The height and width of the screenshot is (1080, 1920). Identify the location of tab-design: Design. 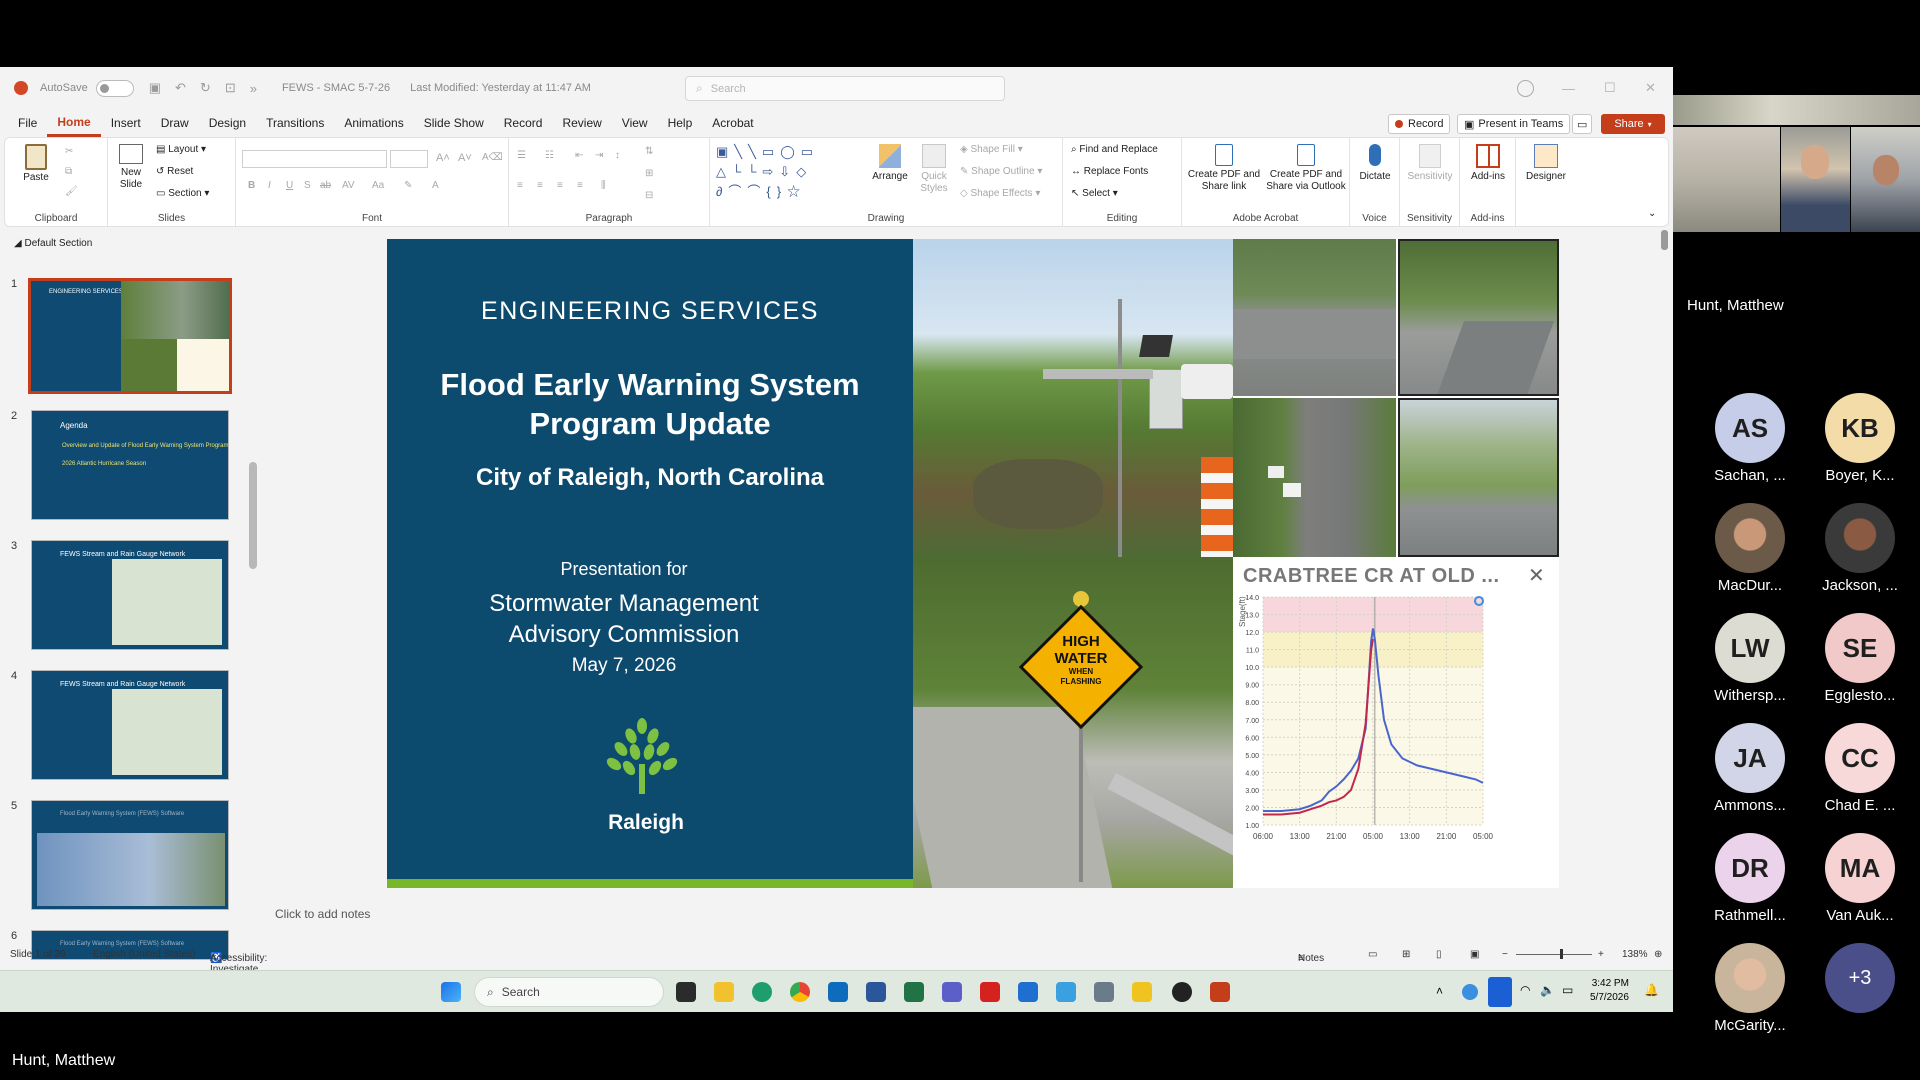
(227, 123).